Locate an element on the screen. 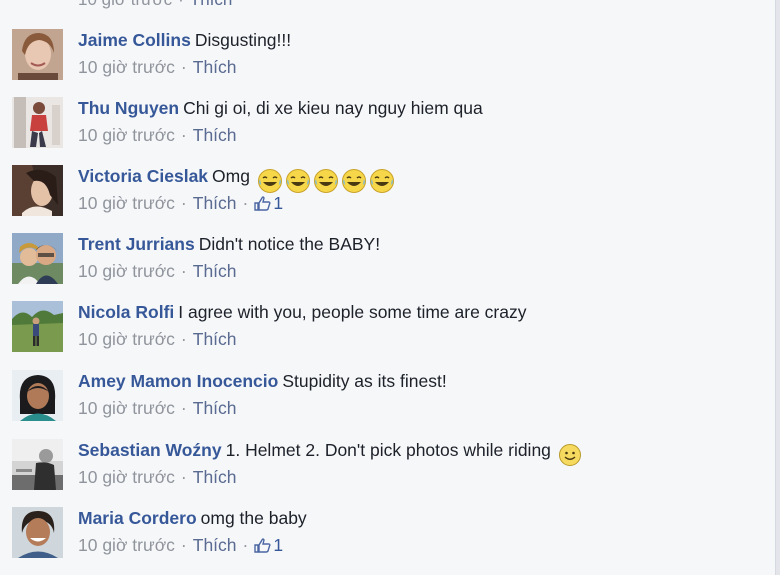  comment-author-link: Jaime Collins is located at coordinates (134, 40).